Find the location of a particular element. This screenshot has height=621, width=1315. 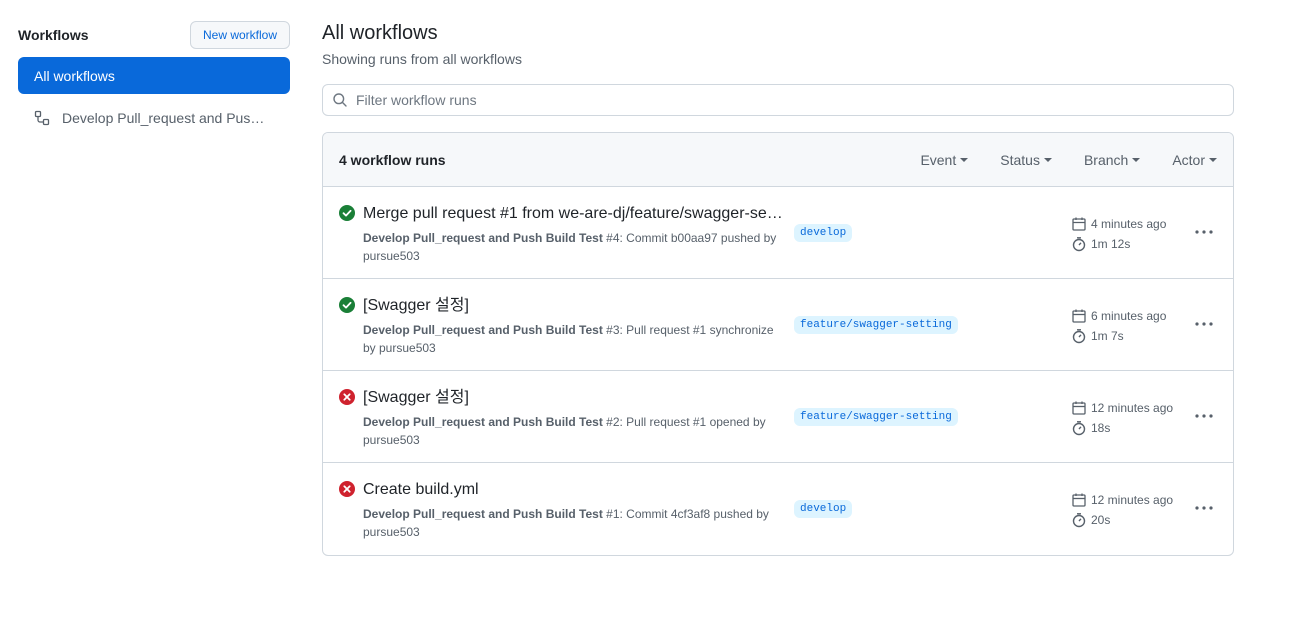

filter-runs-search is located at coordinates (778, 100).